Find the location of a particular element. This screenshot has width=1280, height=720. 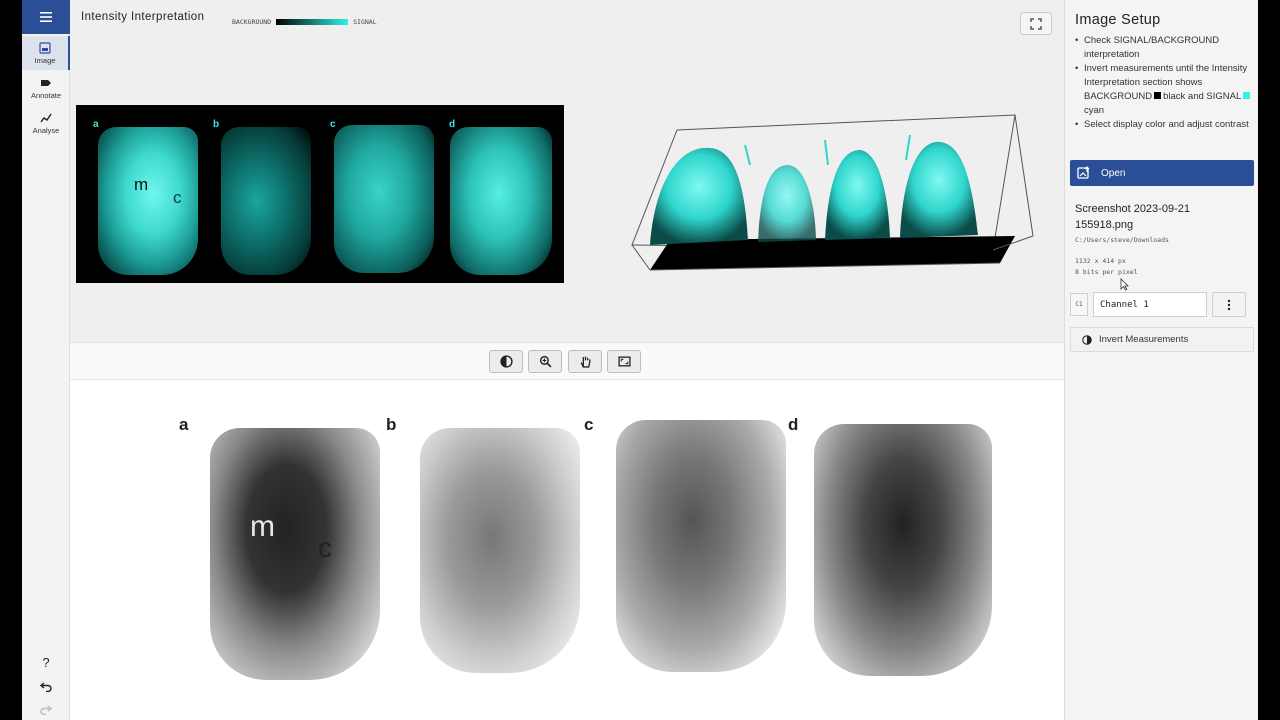

cyan-preview-image: a b c d m c is located at coordinates (320, 194).